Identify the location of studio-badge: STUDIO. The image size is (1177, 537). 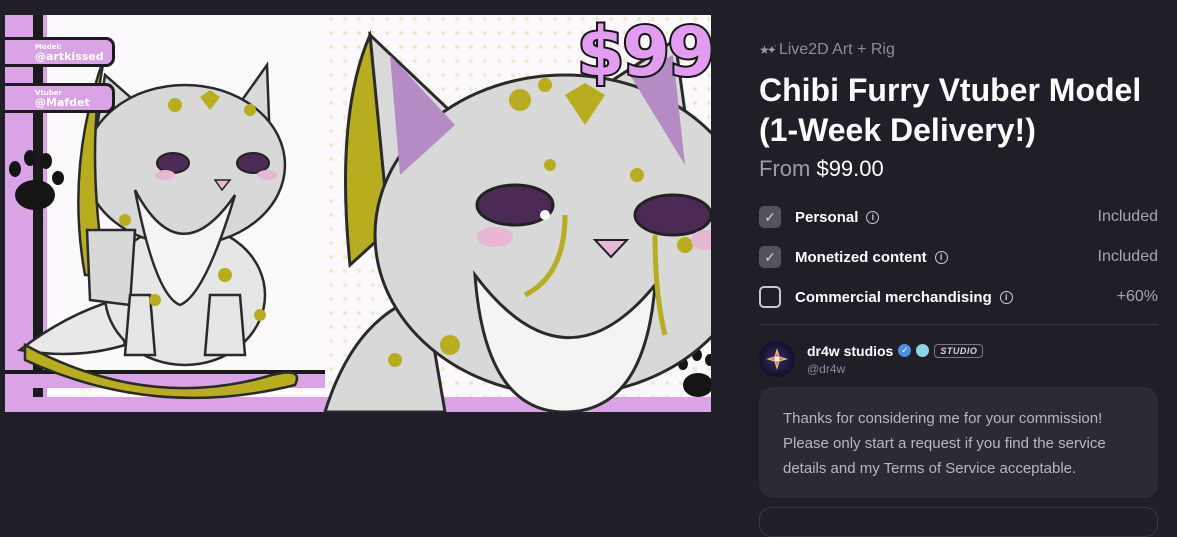
(959, 350).